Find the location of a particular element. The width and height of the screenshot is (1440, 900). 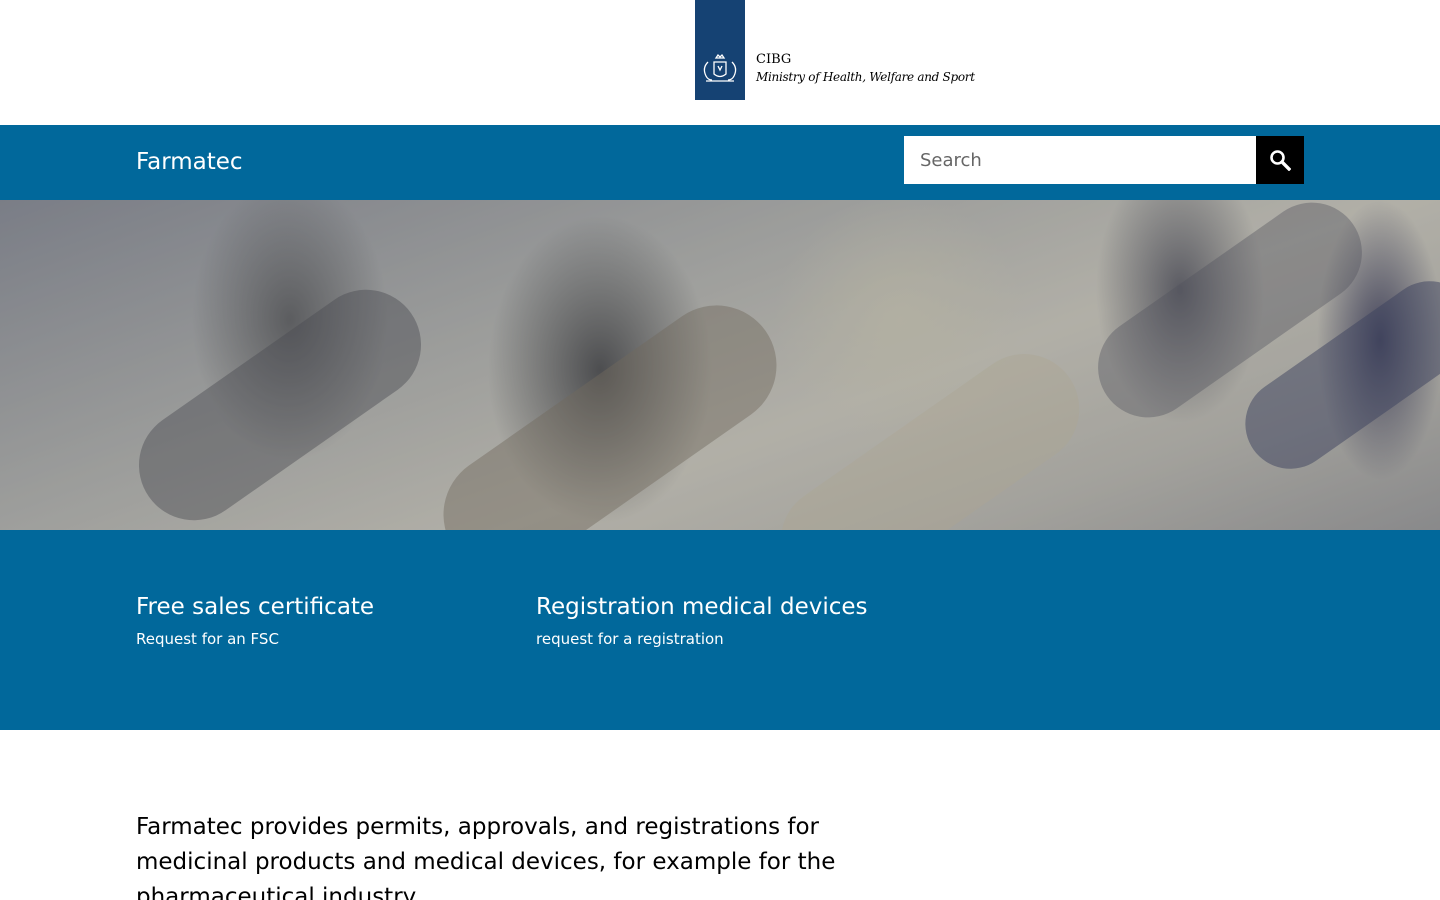

search-form is located at coordinates (1104, 160).